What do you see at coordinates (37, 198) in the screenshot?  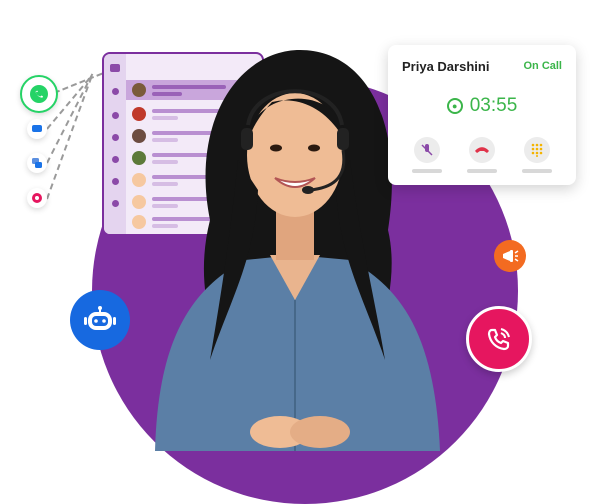 I see `voice-icon` at bounding box center [37, 198].